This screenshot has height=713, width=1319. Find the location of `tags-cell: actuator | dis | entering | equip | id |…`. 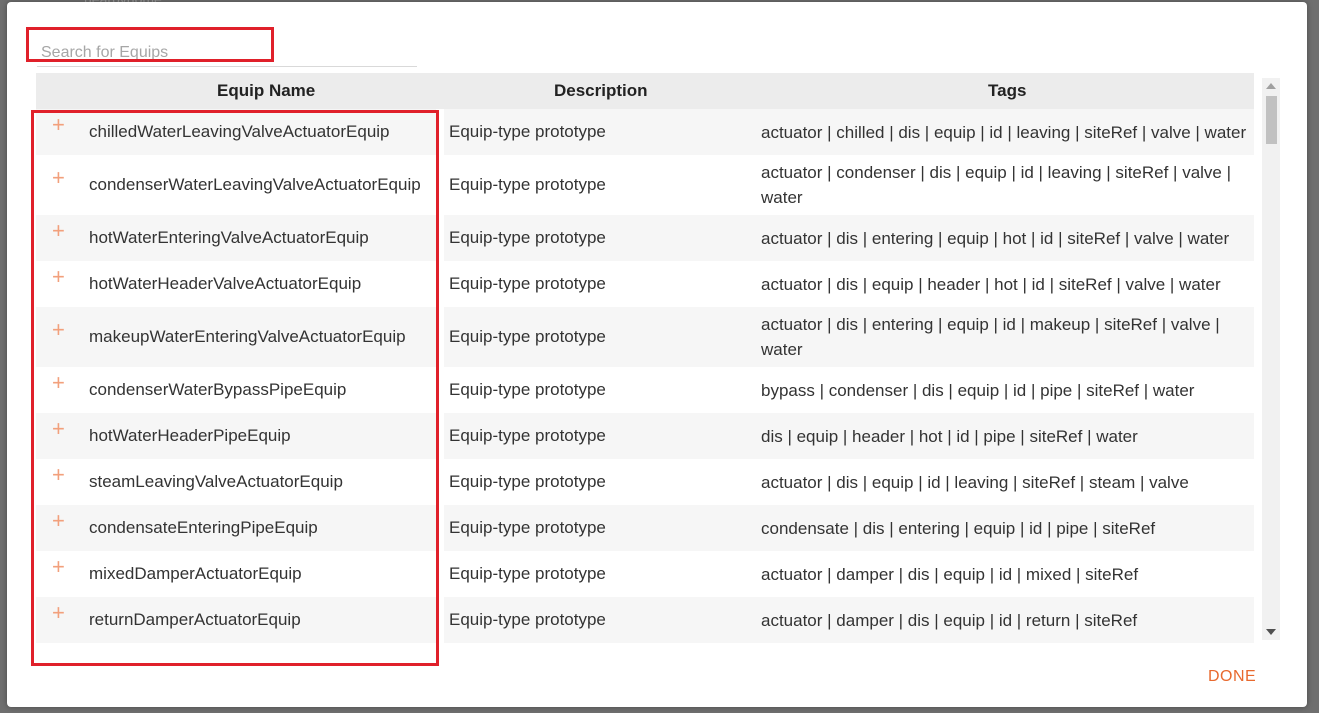

tags-cell: actuator | dis | entering | equip | id |… is located at coordinates (990, 337).